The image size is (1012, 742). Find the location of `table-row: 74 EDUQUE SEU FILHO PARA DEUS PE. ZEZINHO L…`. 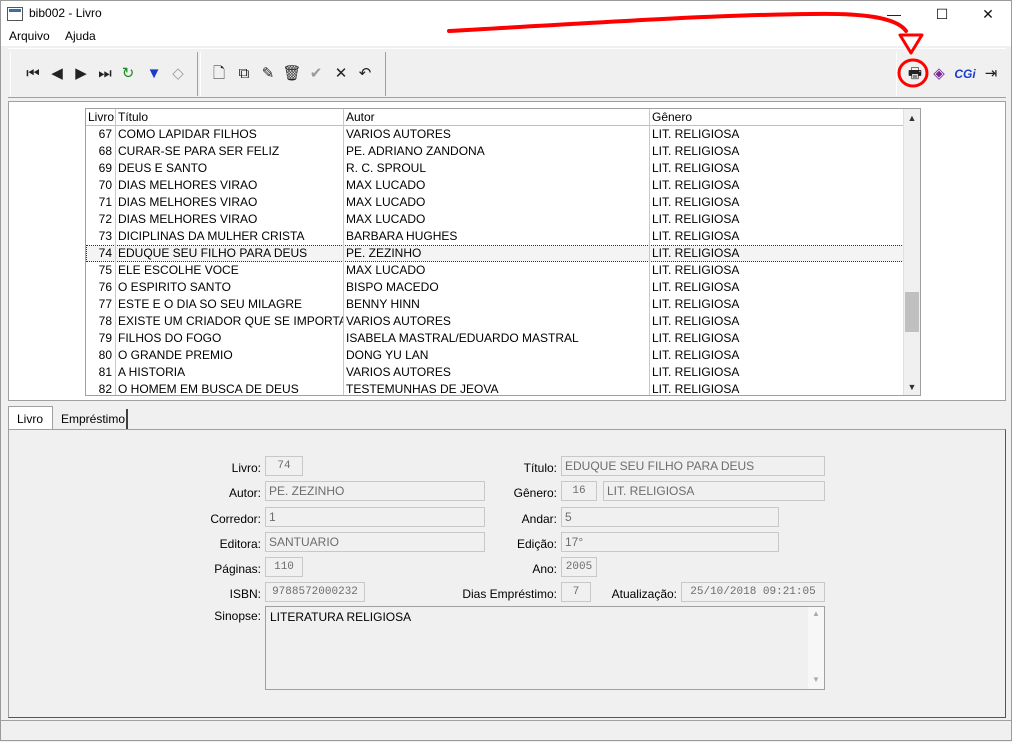

table-row: 74 EDUQUE SEU FILHO PARA DEUS PE. ZEZINHO L… is located at coordinates (495, 253).